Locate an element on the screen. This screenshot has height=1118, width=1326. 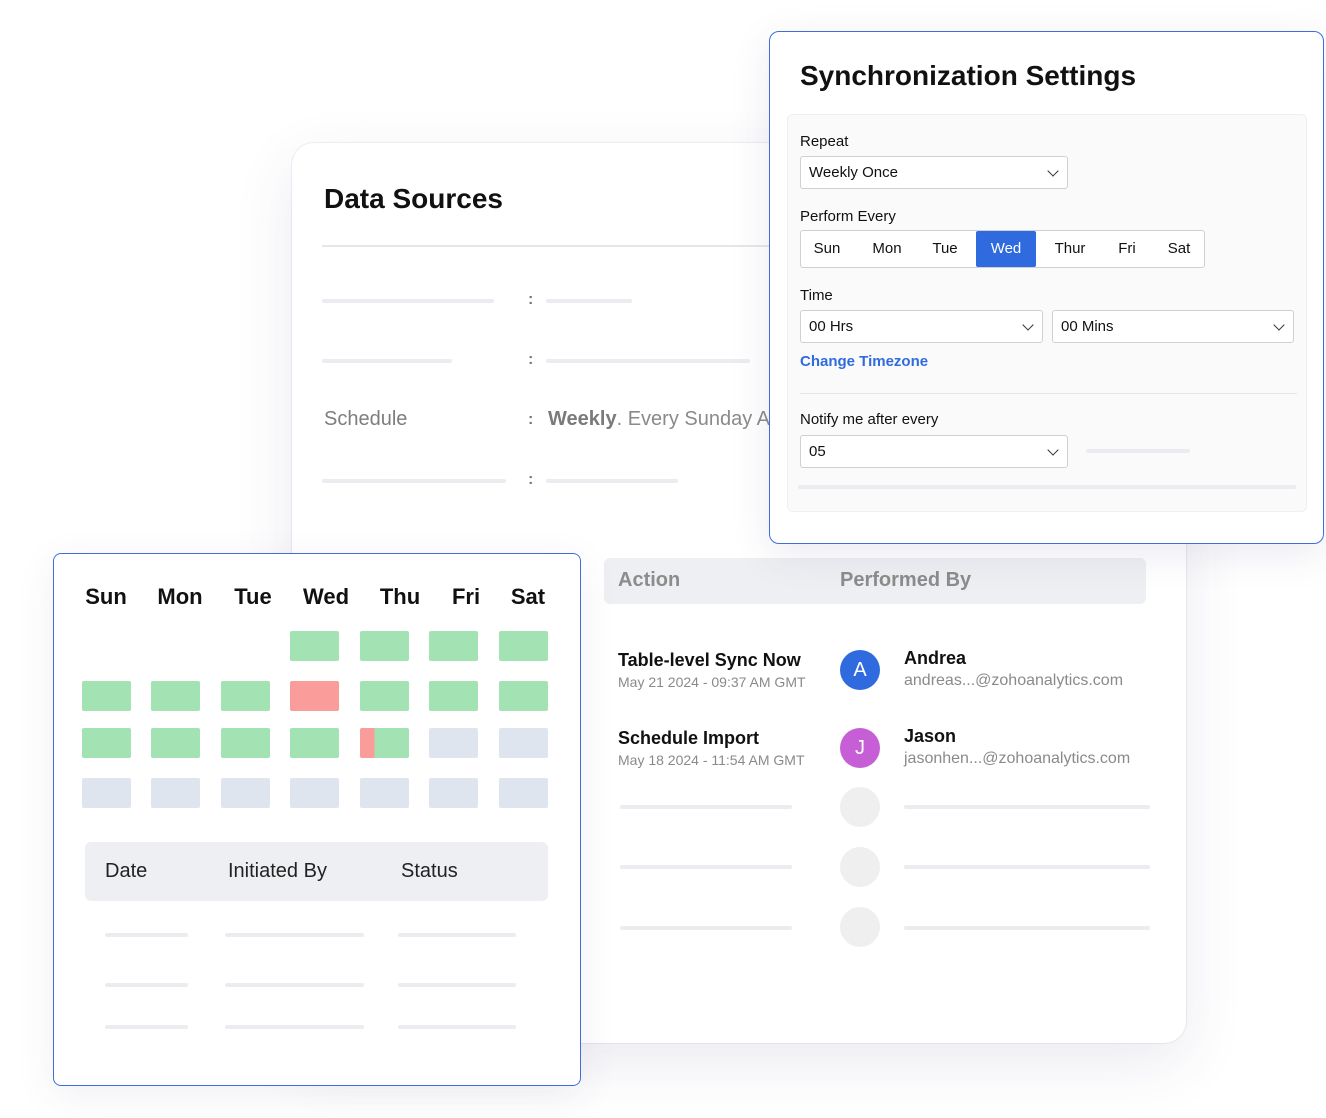
avatar-letter: J is located at coordinates (860, 747).